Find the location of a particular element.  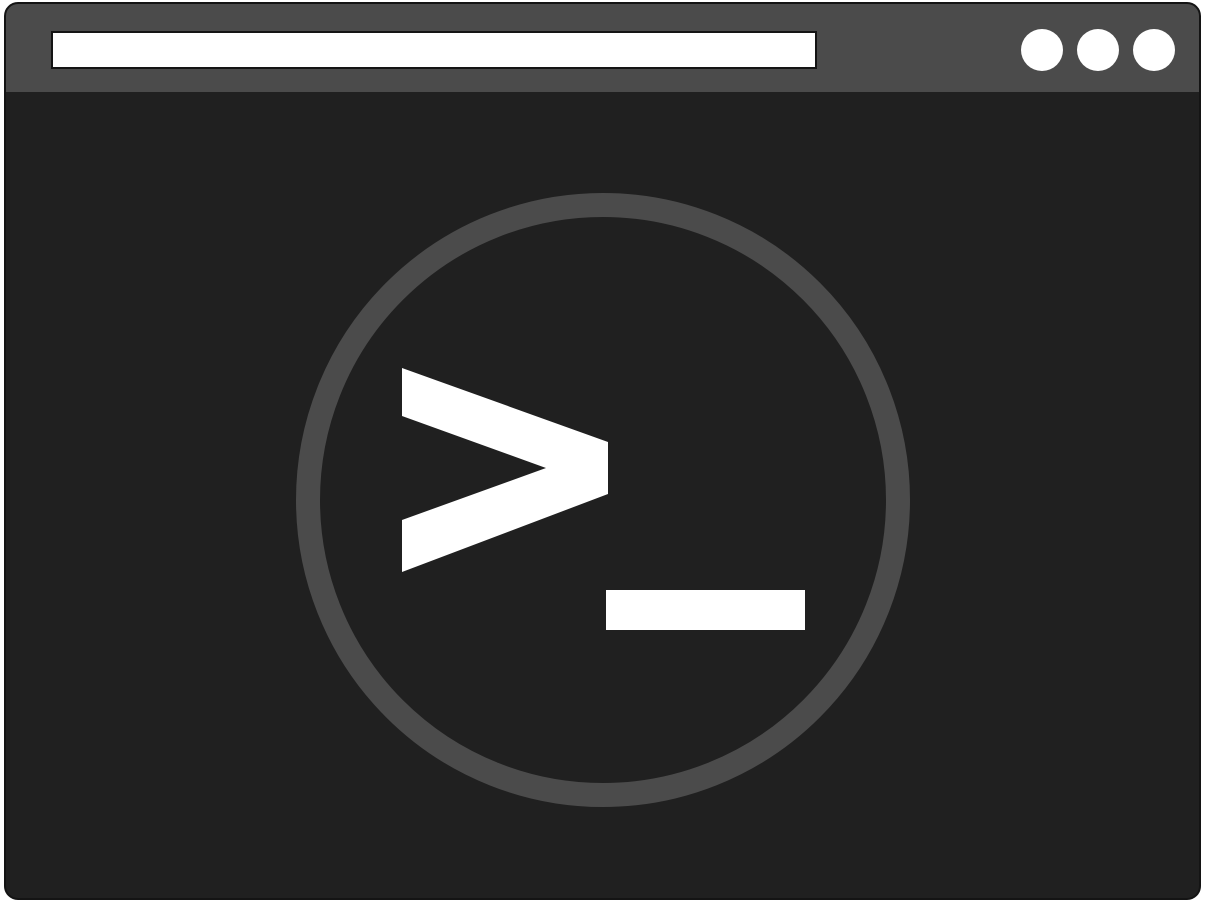

window-control-dot-1-circle-icon is located at coordinates (1042, 50).